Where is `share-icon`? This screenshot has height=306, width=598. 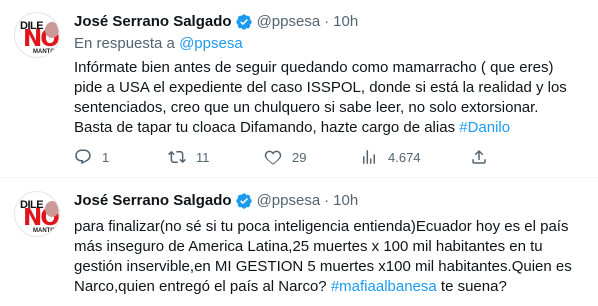 share-icon is located at coordinates (479, 156).